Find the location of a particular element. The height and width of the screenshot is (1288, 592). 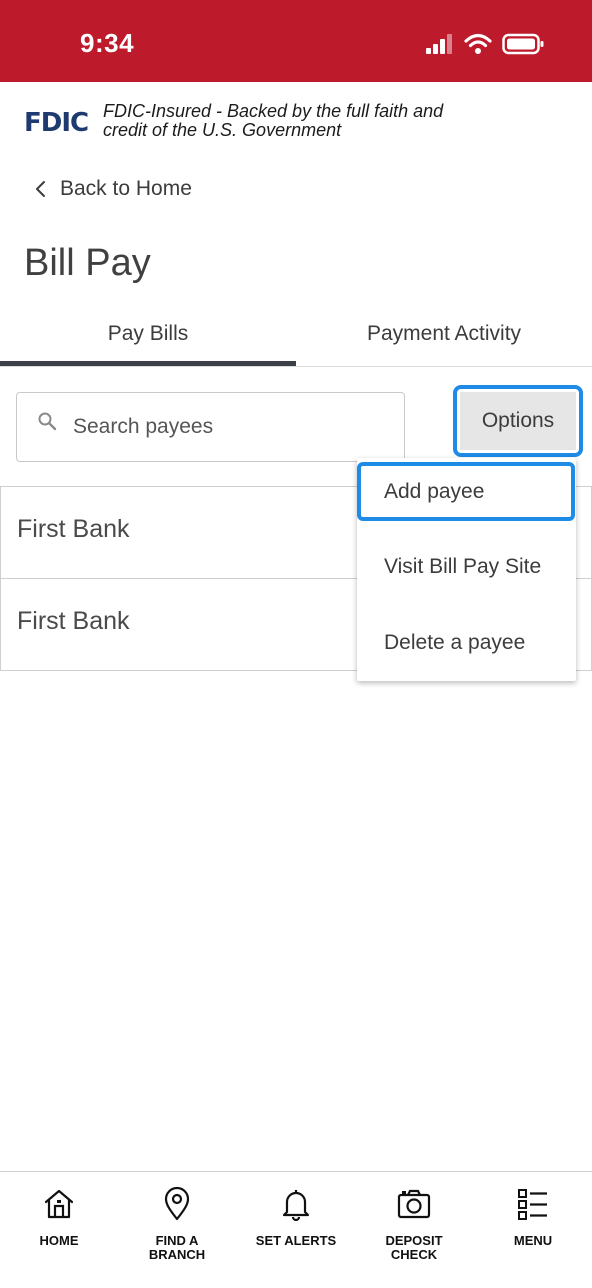

home-icon is located at coordinates (59, 1204).